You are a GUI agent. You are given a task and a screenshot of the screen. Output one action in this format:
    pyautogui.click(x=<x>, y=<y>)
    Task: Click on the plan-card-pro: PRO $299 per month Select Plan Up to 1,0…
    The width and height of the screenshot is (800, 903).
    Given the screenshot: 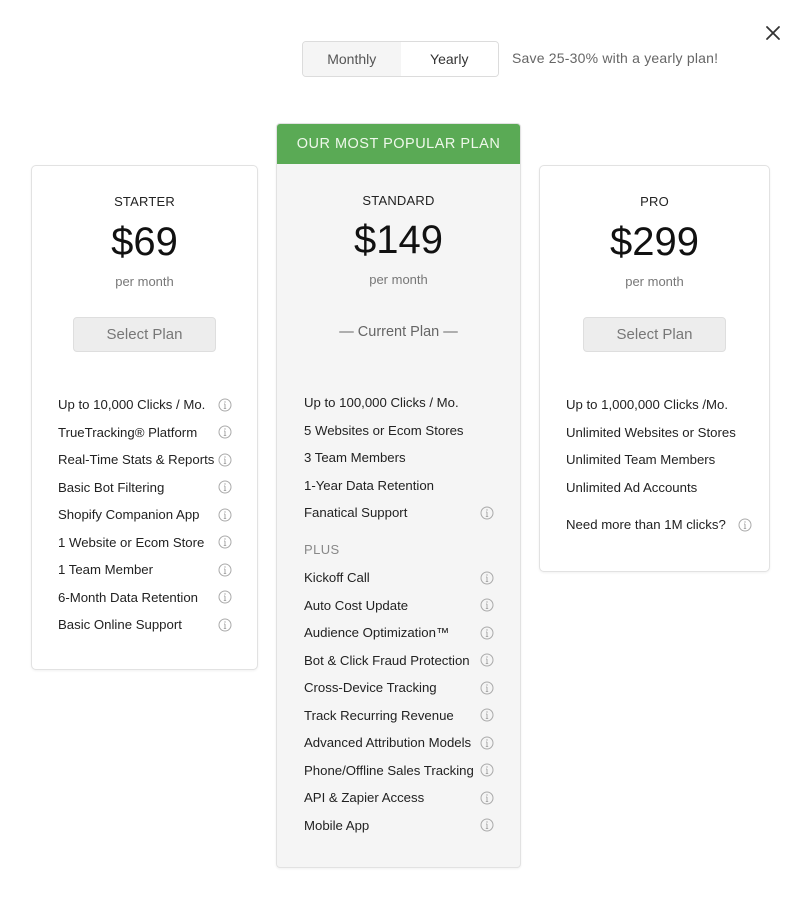 What is the action you would take?
    pyautogui.click(x=654, y=368)
    